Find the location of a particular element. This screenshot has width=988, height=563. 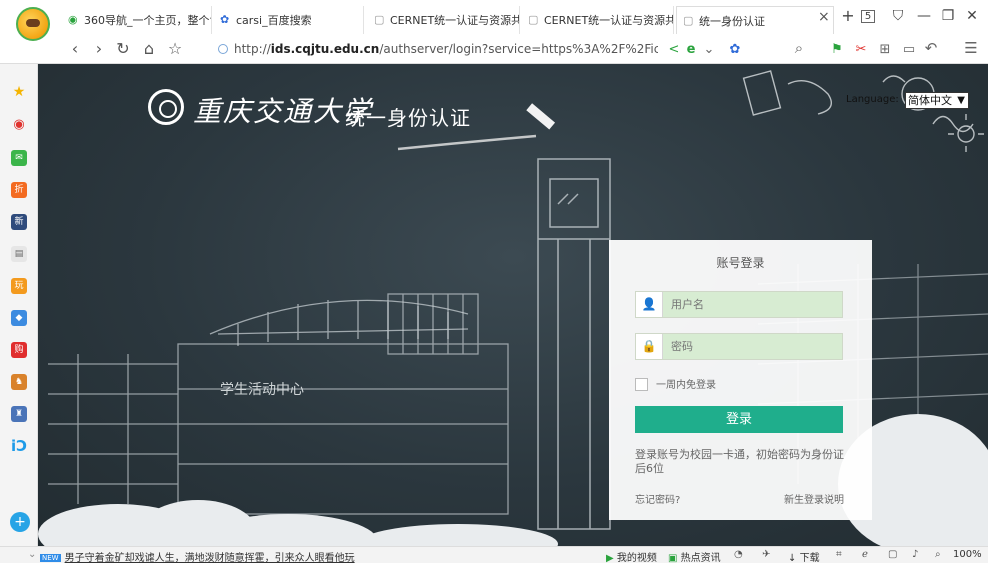

lock-icon: 🔒 is located at coordinates (649, 346).